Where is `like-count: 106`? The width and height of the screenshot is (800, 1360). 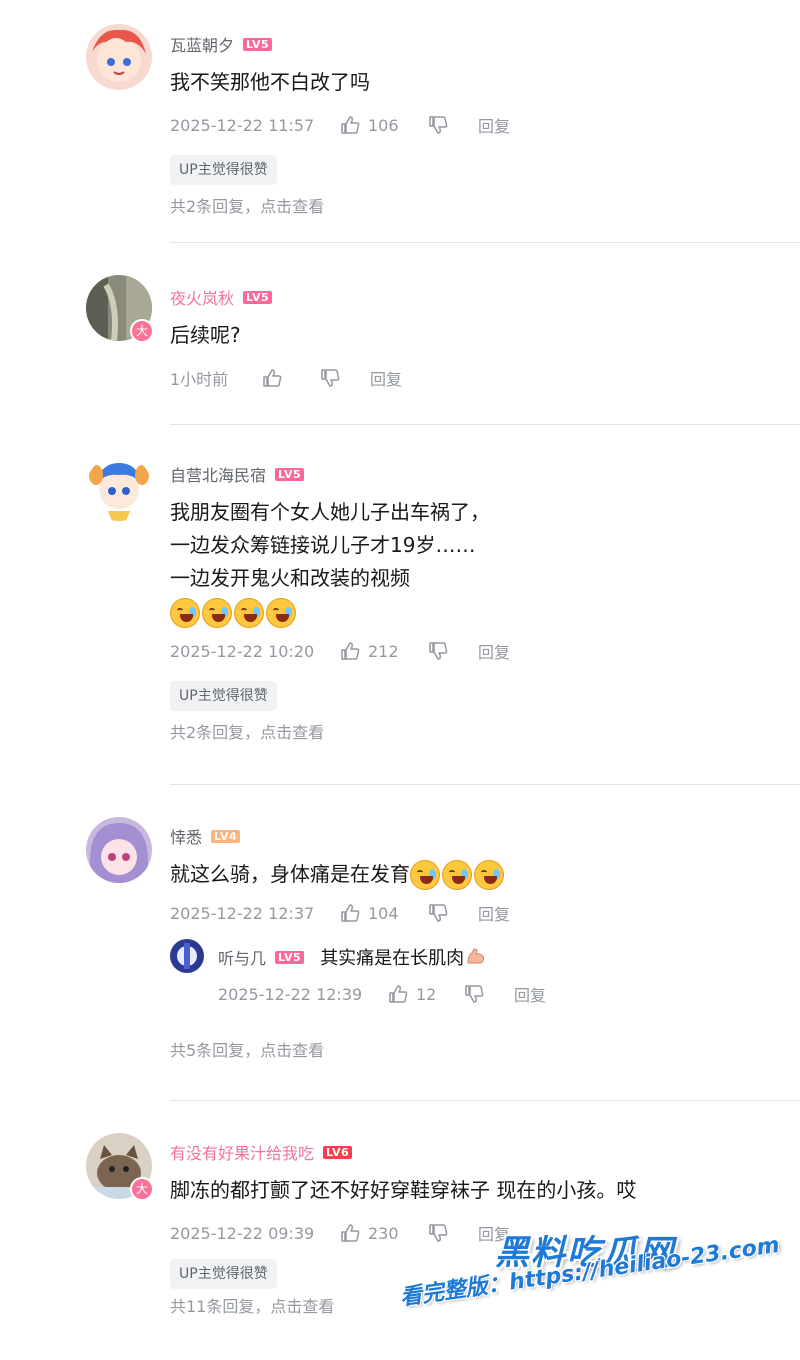
like-count: 106 is located at coordinates (383, 125).